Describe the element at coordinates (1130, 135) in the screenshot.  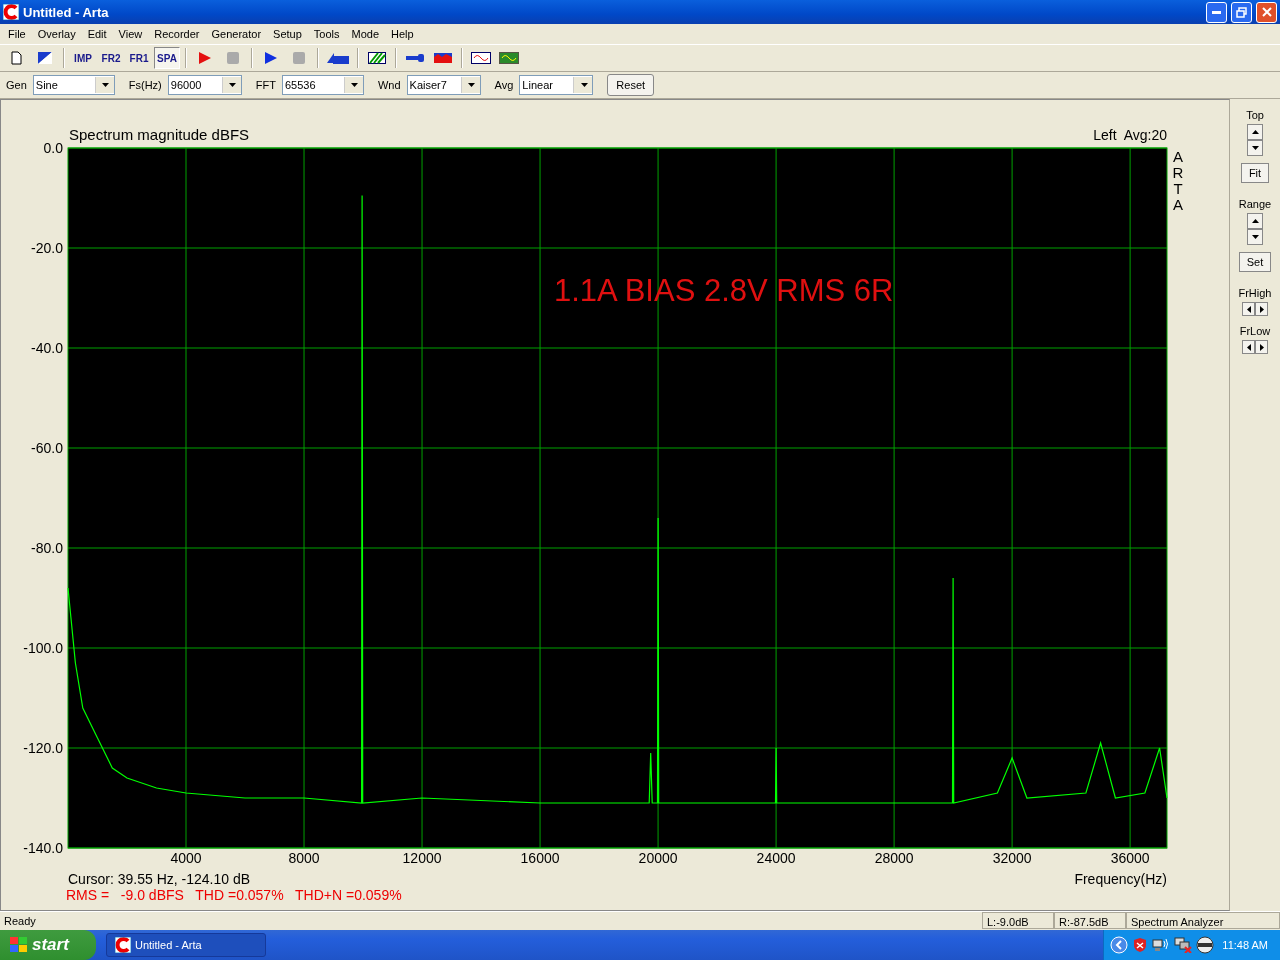
I see `channel-info: Left Avg:20` at that location.